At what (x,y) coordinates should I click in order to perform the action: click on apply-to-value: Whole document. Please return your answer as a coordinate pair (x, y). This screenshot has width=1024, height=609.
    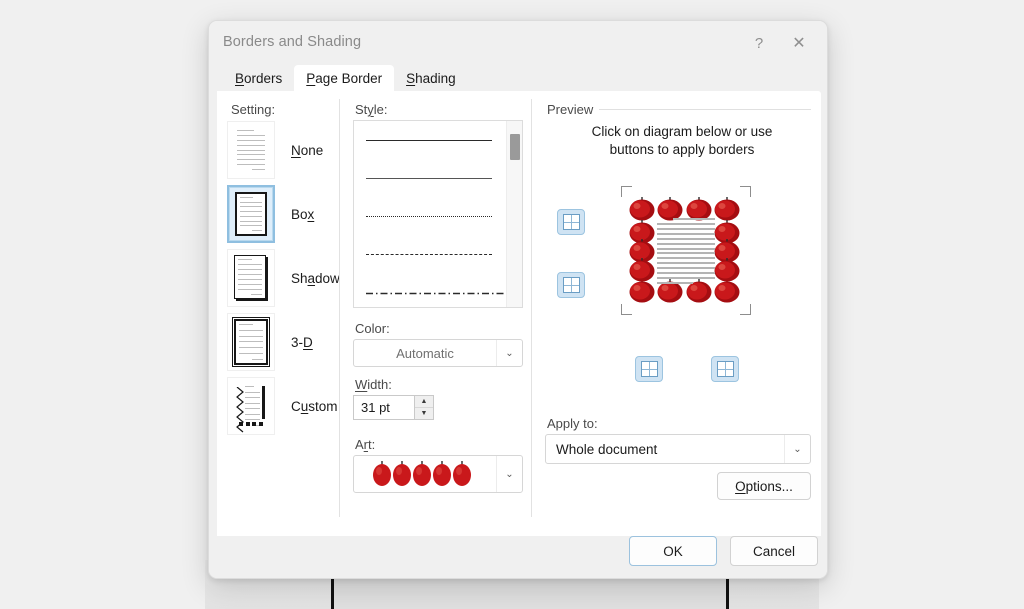
    Looking at the image, I should click on (607, 449).